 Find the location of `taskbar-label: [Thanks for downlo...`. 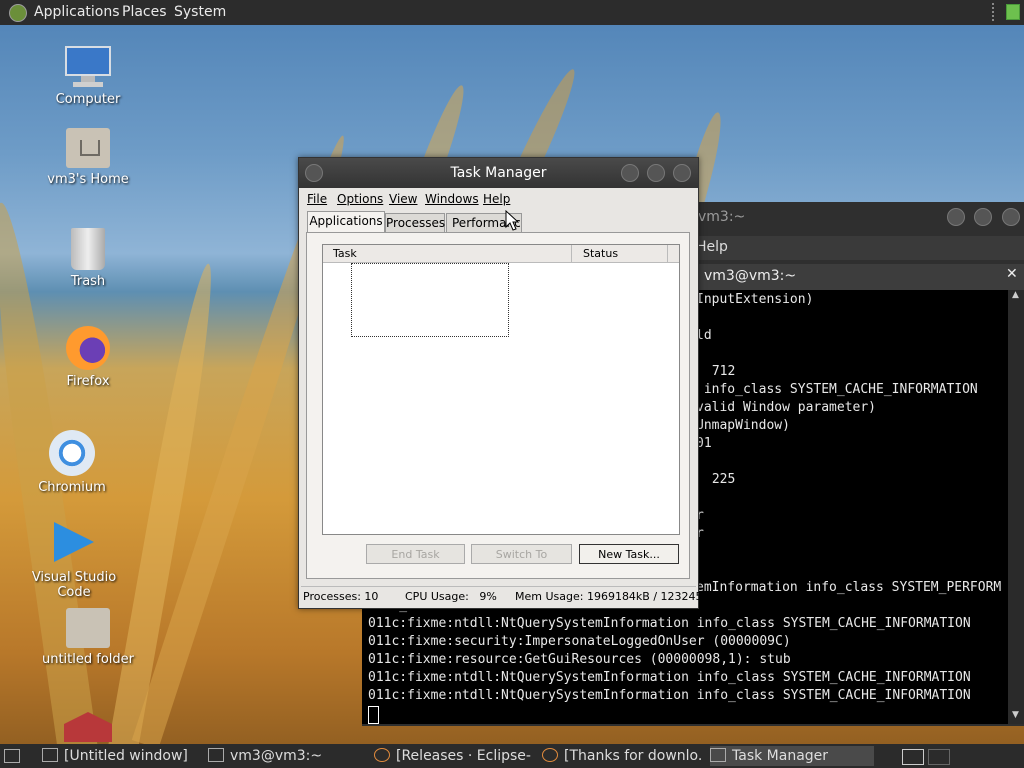

taskbar-label: [Thanks for downlo... is located at coordinates (633, 756).